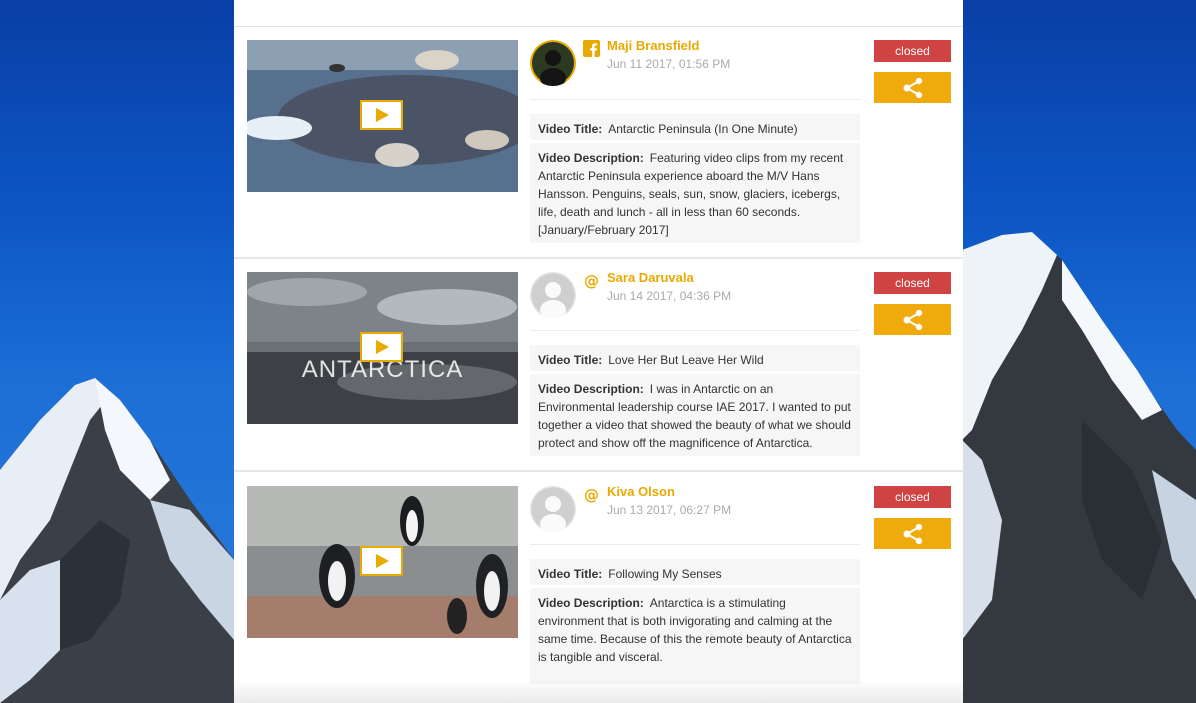  Describe the element at coordinates (669, 510) in the screenshot. I see `post-date: Jun 13 2017, 06:27 PM` at that location.